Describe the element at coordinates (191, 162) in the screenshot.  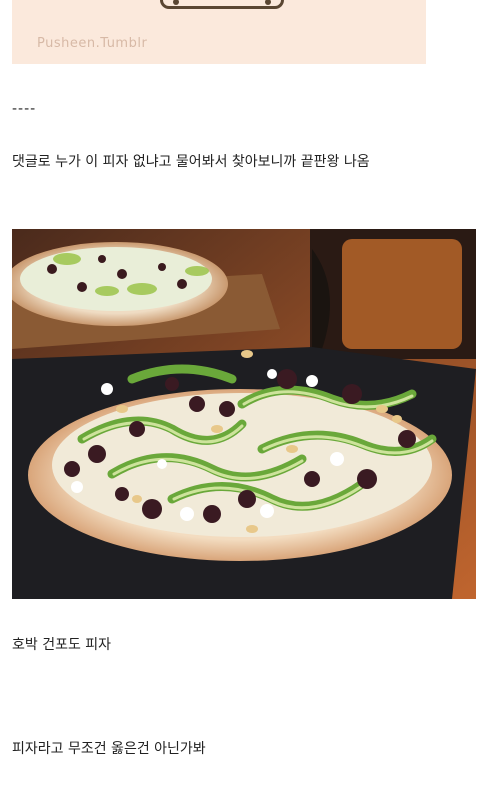
I see `post-text-line-1: 댓글로 누가 이 피자 없냐고 물어봐서 찾아보니까 끝판왕 나옴` at that location.